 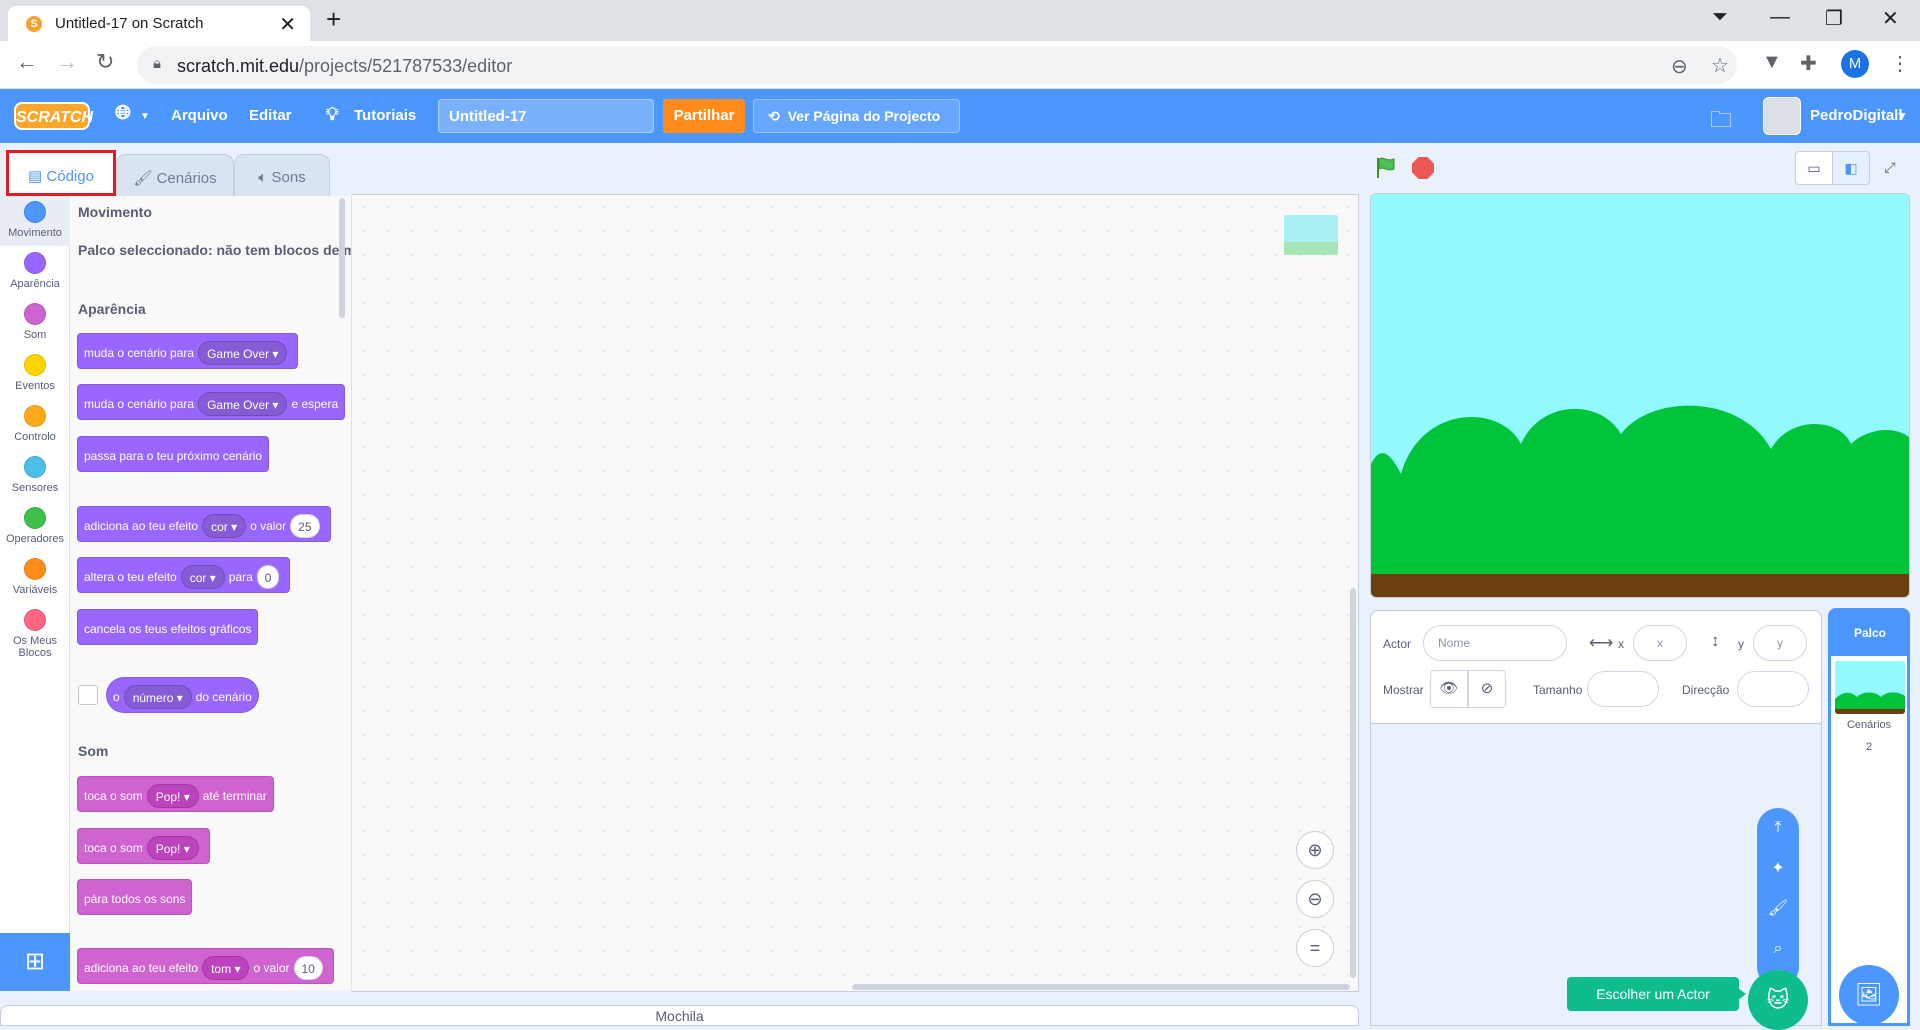 I want to click on see-project-icon: ⟲, so click(x=774, y=116).